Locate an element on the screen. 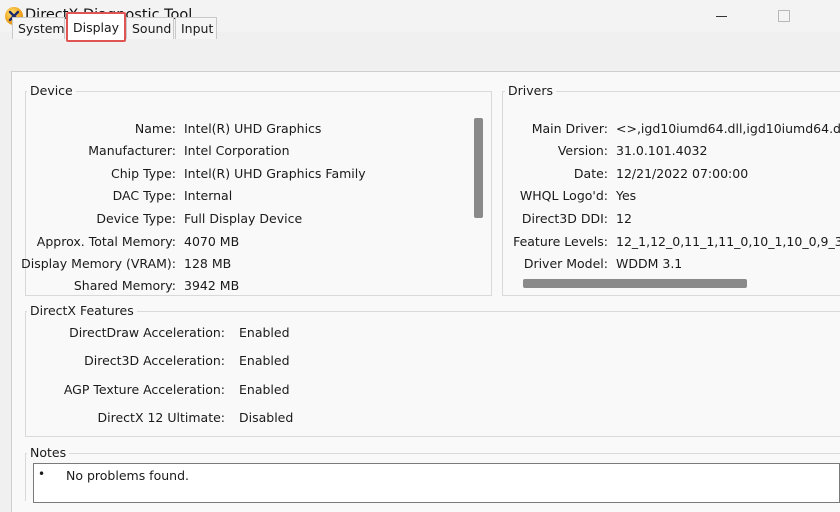 Image resolution: width=840 pixels, height=512 pixels. driver-row-whql: WHQL Logo'd: Yes is located at coordinates (420, 196).